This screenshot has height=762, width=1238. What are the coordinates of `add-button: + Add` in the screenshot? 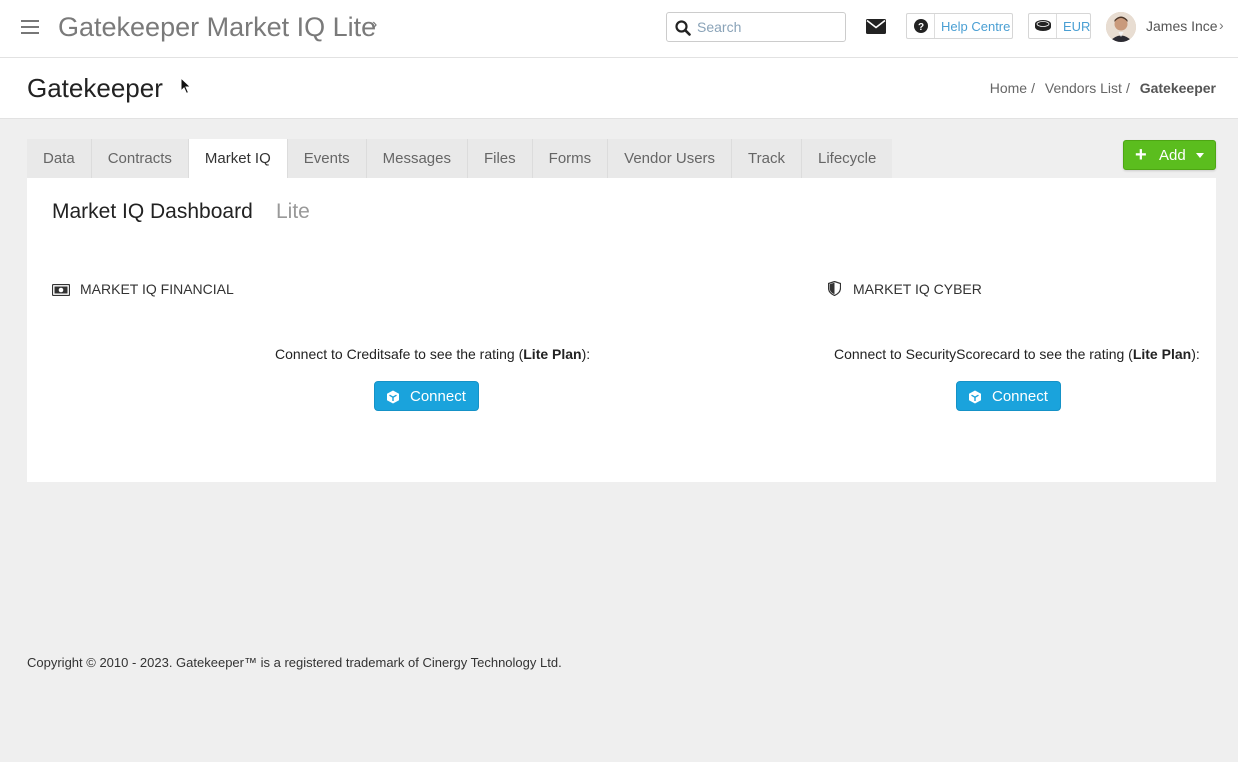 It's located at (1169, 155).